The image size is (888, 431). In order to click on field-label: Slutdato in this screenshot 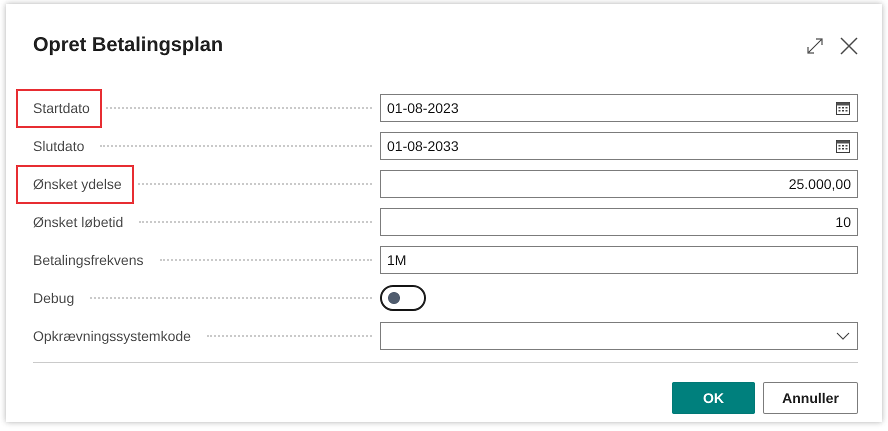, I will do `click(59, 146)`.